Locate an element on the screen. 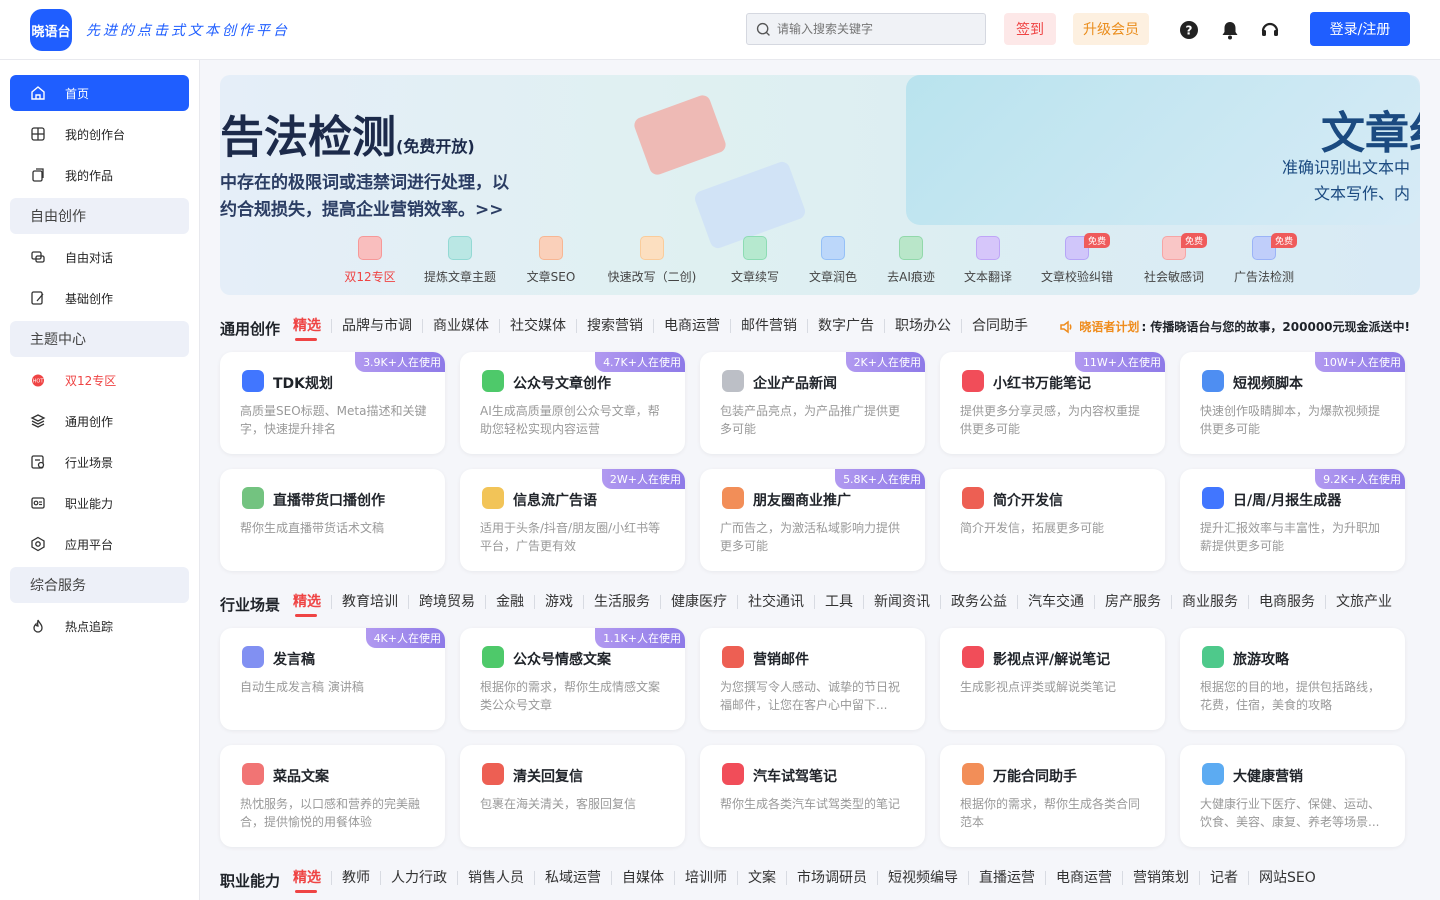 The height and width of the screenshot is (900, 1440). category-tab: 商业服务 is located at coordinates (1209, 602).